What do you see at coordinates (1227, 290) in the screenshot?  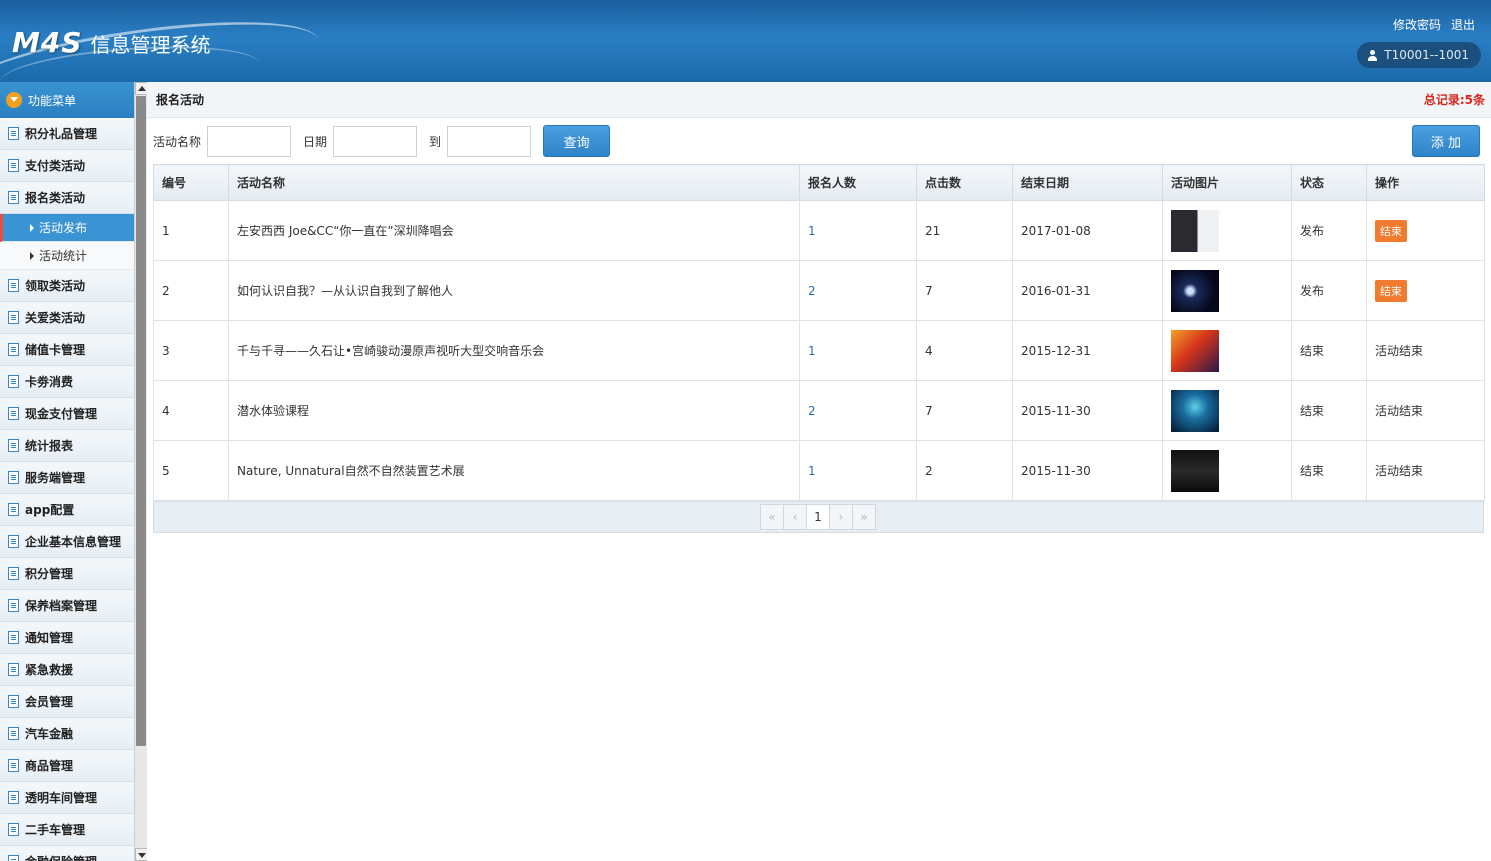 I see `cell-activity-image` at bounding box center [1227, 290].